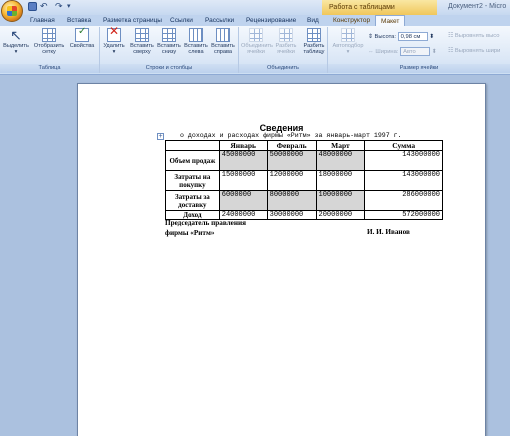  Describe the element at coordinates (192, 145) in the screenshot. I see `table-header-cell` at that location.